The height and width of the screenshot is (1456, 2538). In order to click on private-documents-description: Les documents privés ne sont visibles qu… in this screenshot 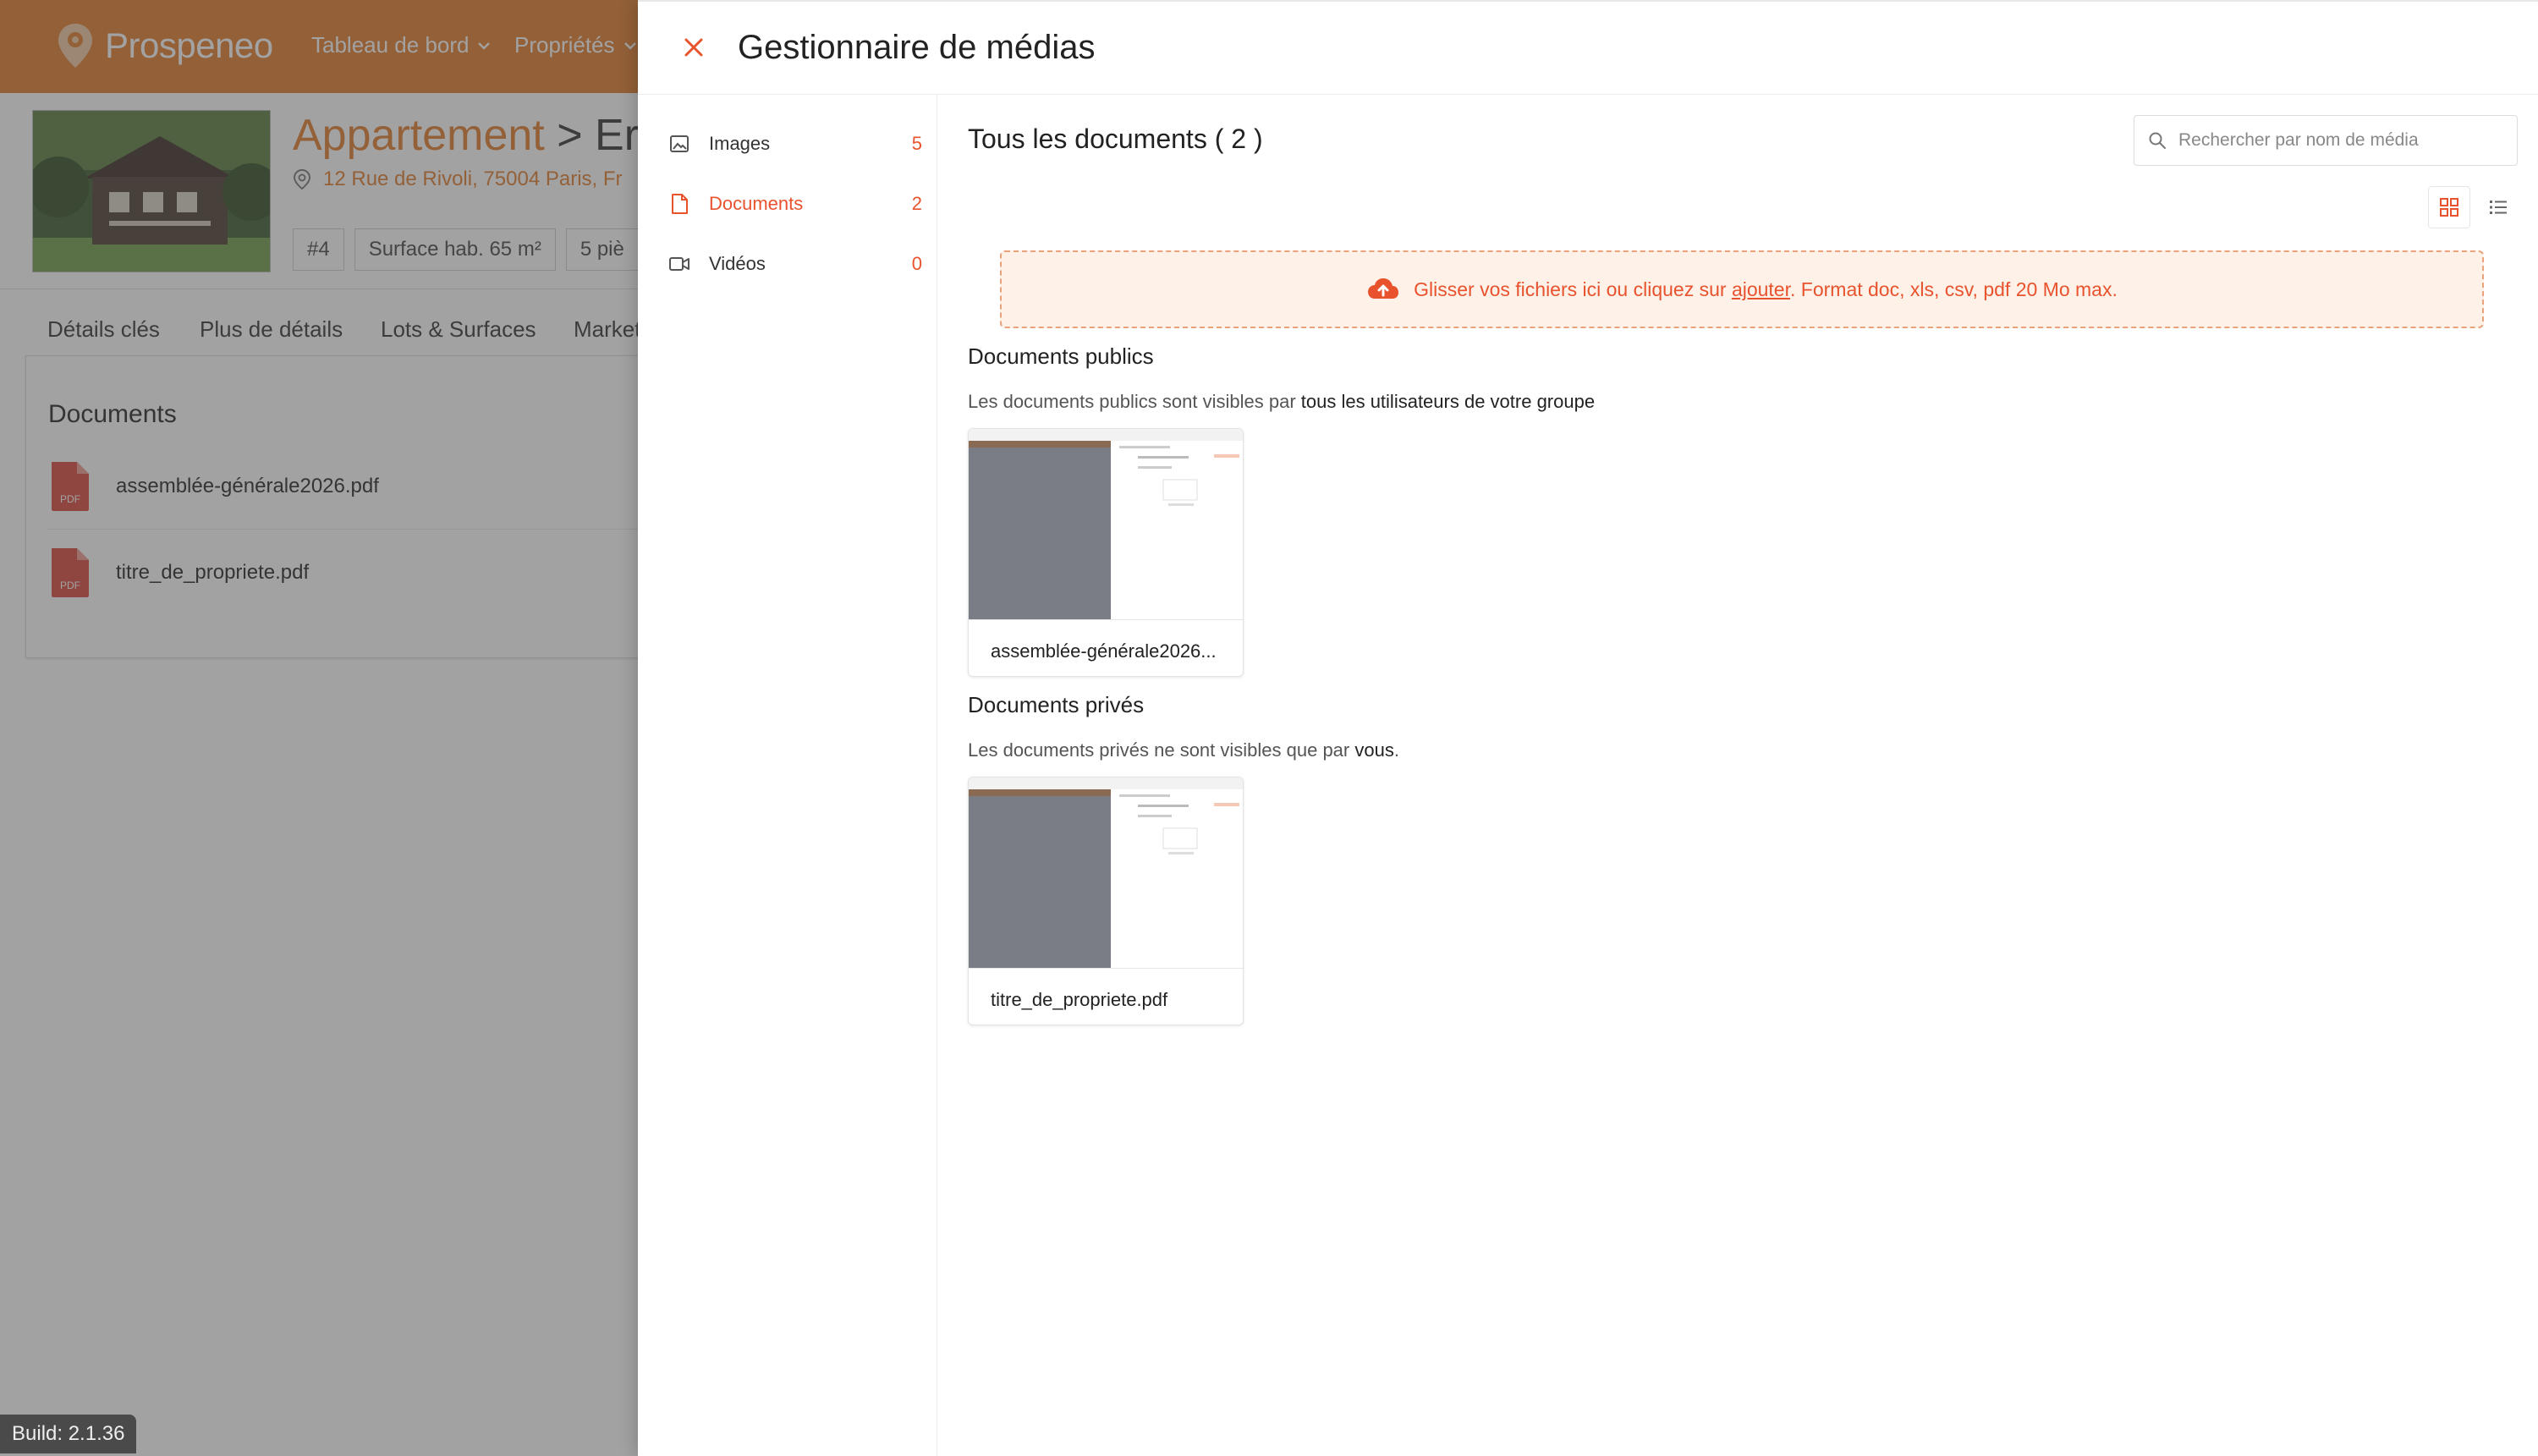, I will do `click(1183, 750)`.